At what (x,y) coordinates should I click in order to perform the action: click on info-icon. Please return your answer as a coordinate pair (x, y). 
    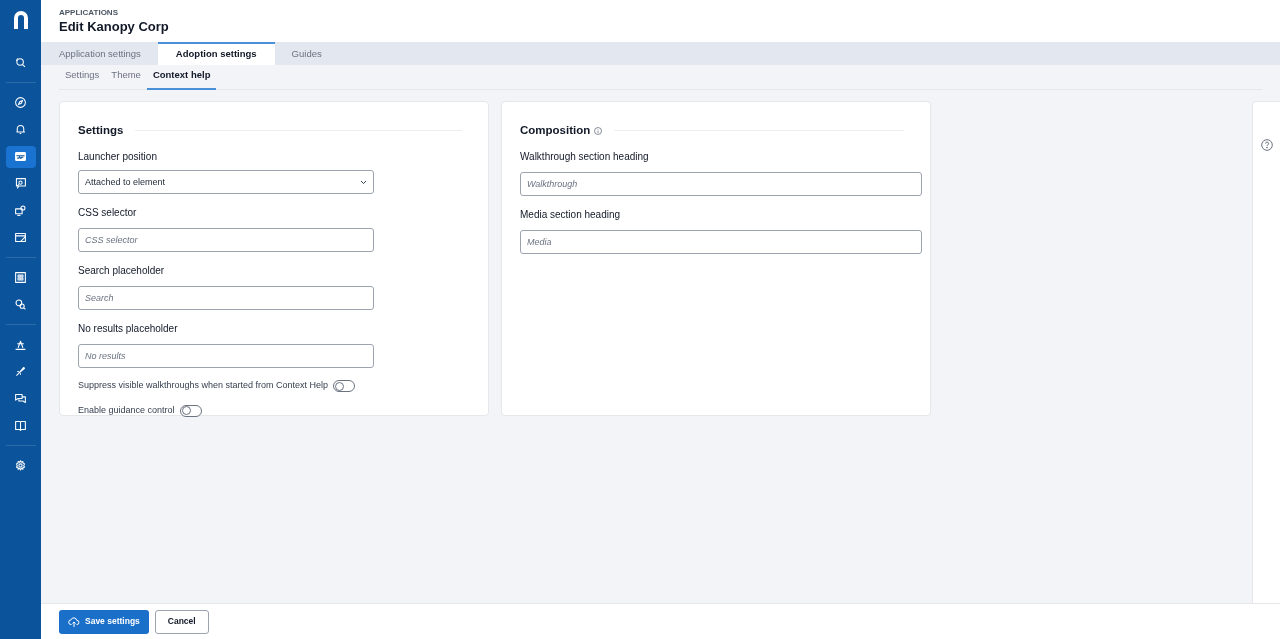
    Looking at the image, I should click on (598, 130).